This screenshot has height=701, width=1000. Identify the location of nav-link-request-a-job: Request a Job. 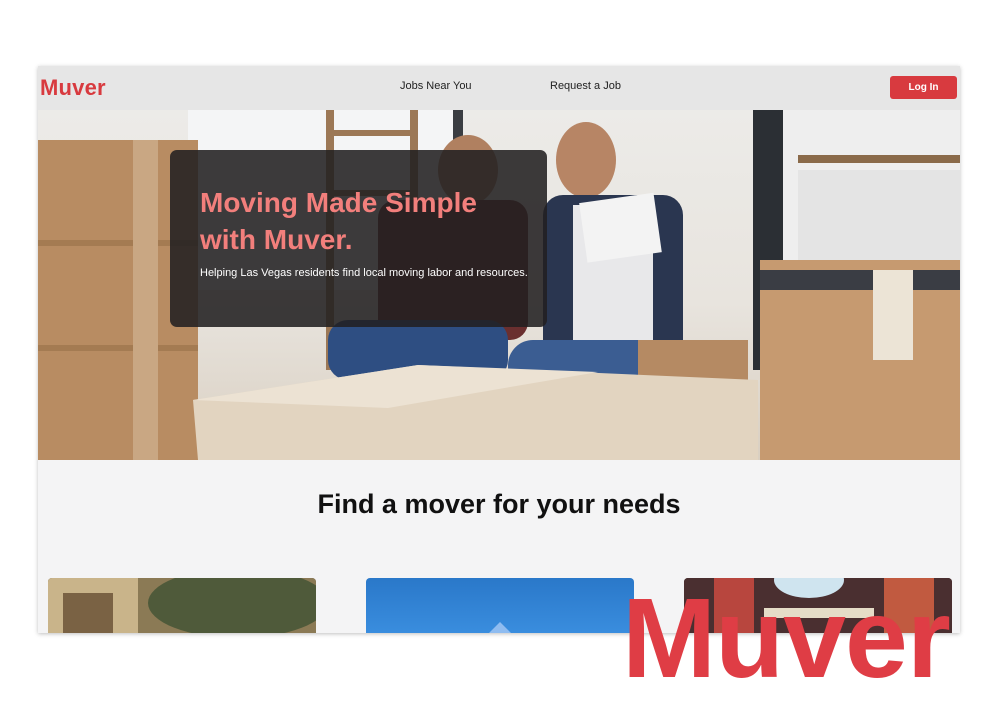
(585, 86).